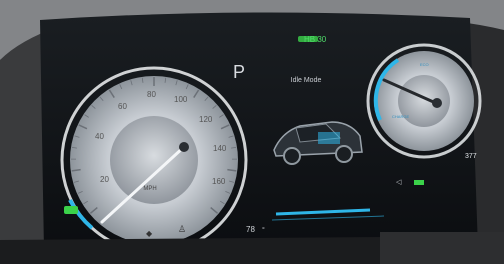  What do you see at coordinates (424, 64) in the screenshot?
I see `power-label: ECO` at bounding box center [424, 64].